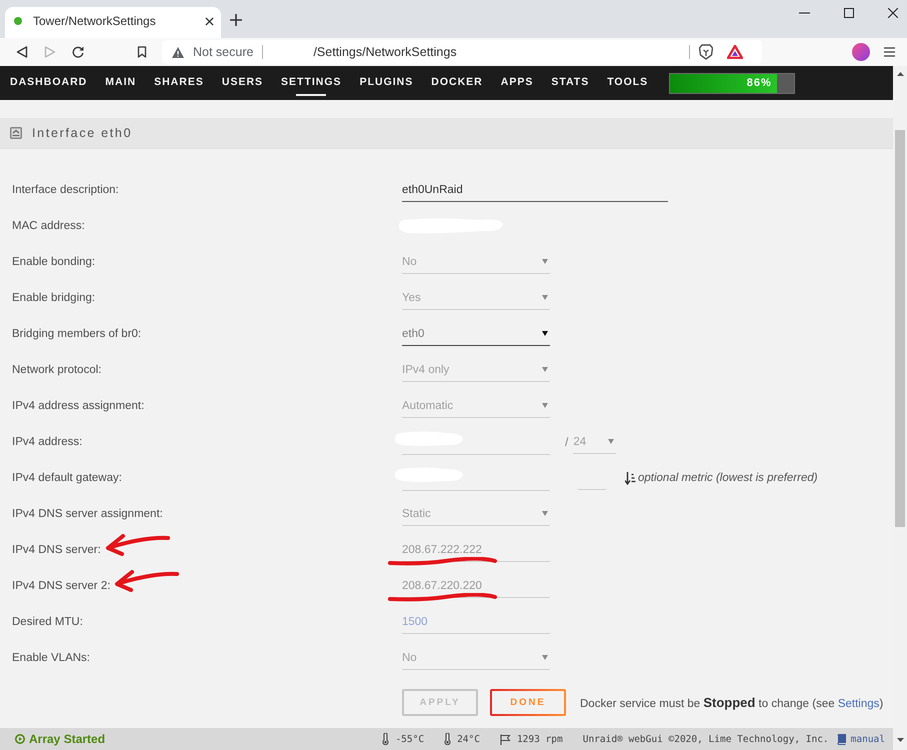 Image resolution: width=907 pixels, height=750 pixels. What do you see at coordinates (900, 328) in the screenshot?
I see `scrollbar-thumb` at bounding box center [900, 328].